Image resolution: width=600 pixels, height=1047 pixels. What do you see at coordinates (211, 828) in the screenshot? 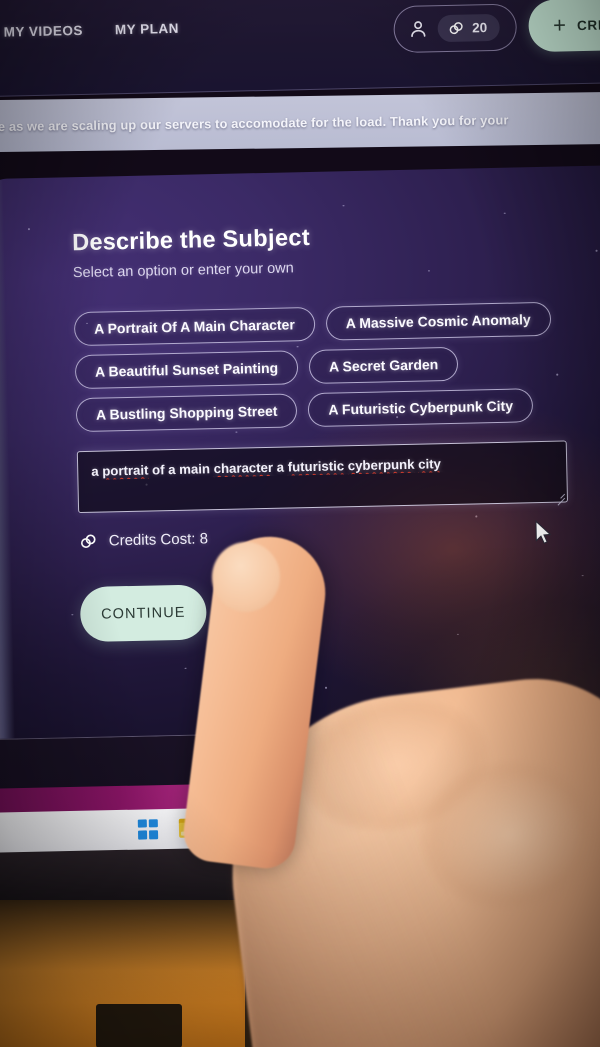
I see `taskbar-icons: Lr` at bounding box center [211, 828].